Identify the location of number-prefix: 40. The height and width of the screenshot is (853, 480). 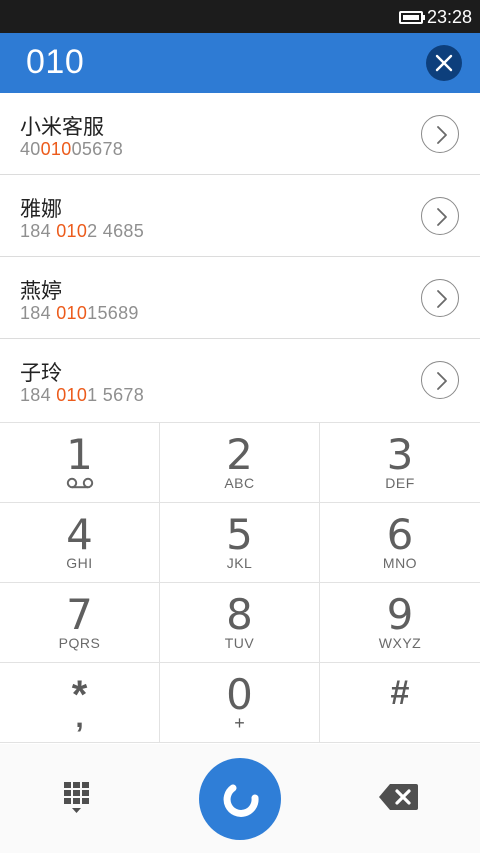
(30, 149).